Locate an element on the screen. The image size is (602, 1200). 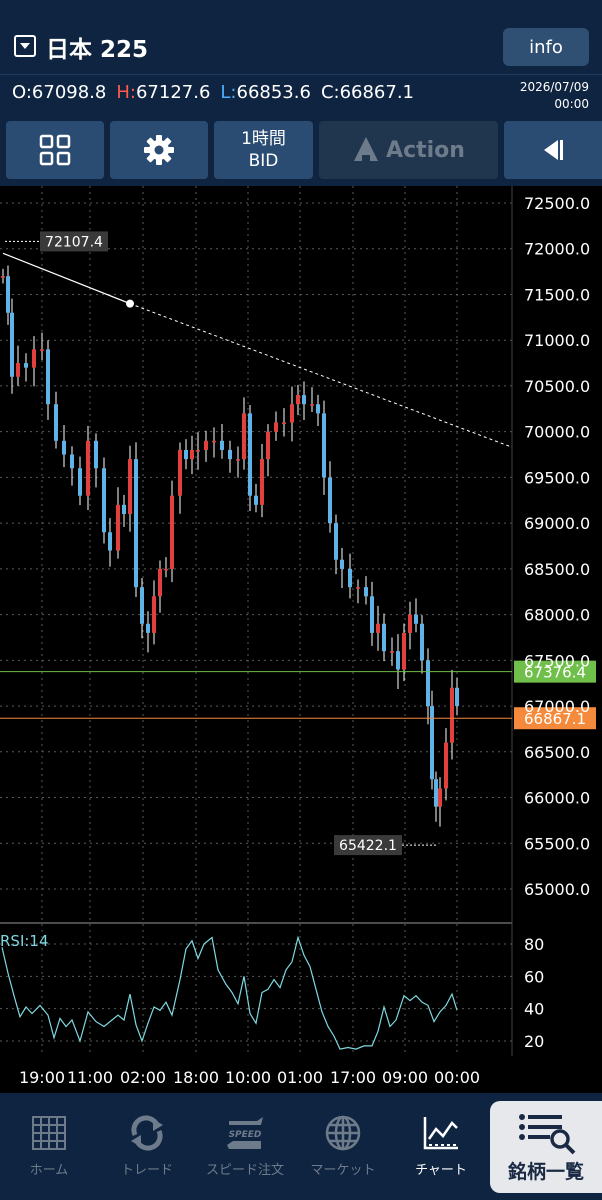
nav-trade-label: トレード is located at coordinates (146, 1170).